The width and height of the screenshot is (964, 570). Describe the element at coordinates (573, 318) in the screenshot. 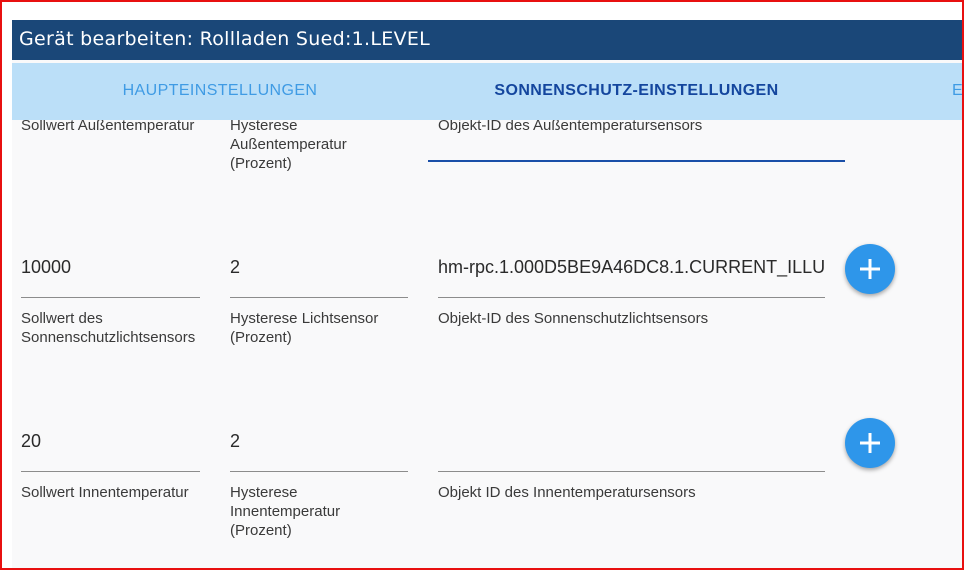

I see `light-sensor-label: Objekt-ID des Sonnenschutzlichtsensors` at that location.